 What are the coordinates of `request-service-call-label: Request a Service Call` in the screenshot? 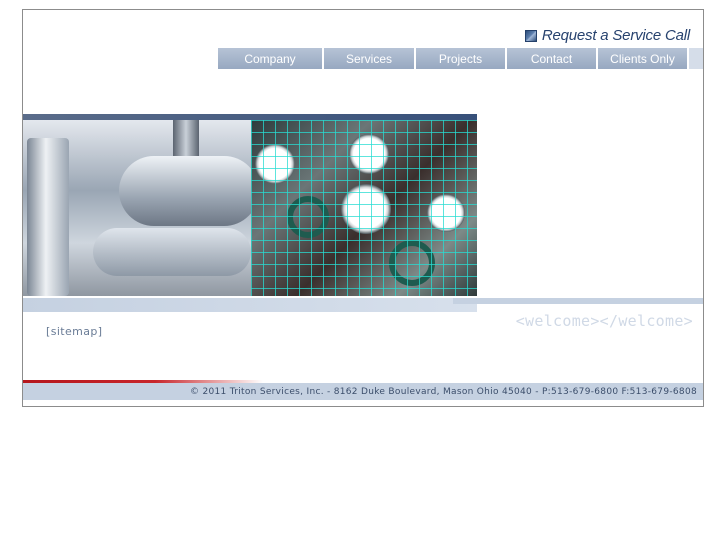 It's located at (615, 35).